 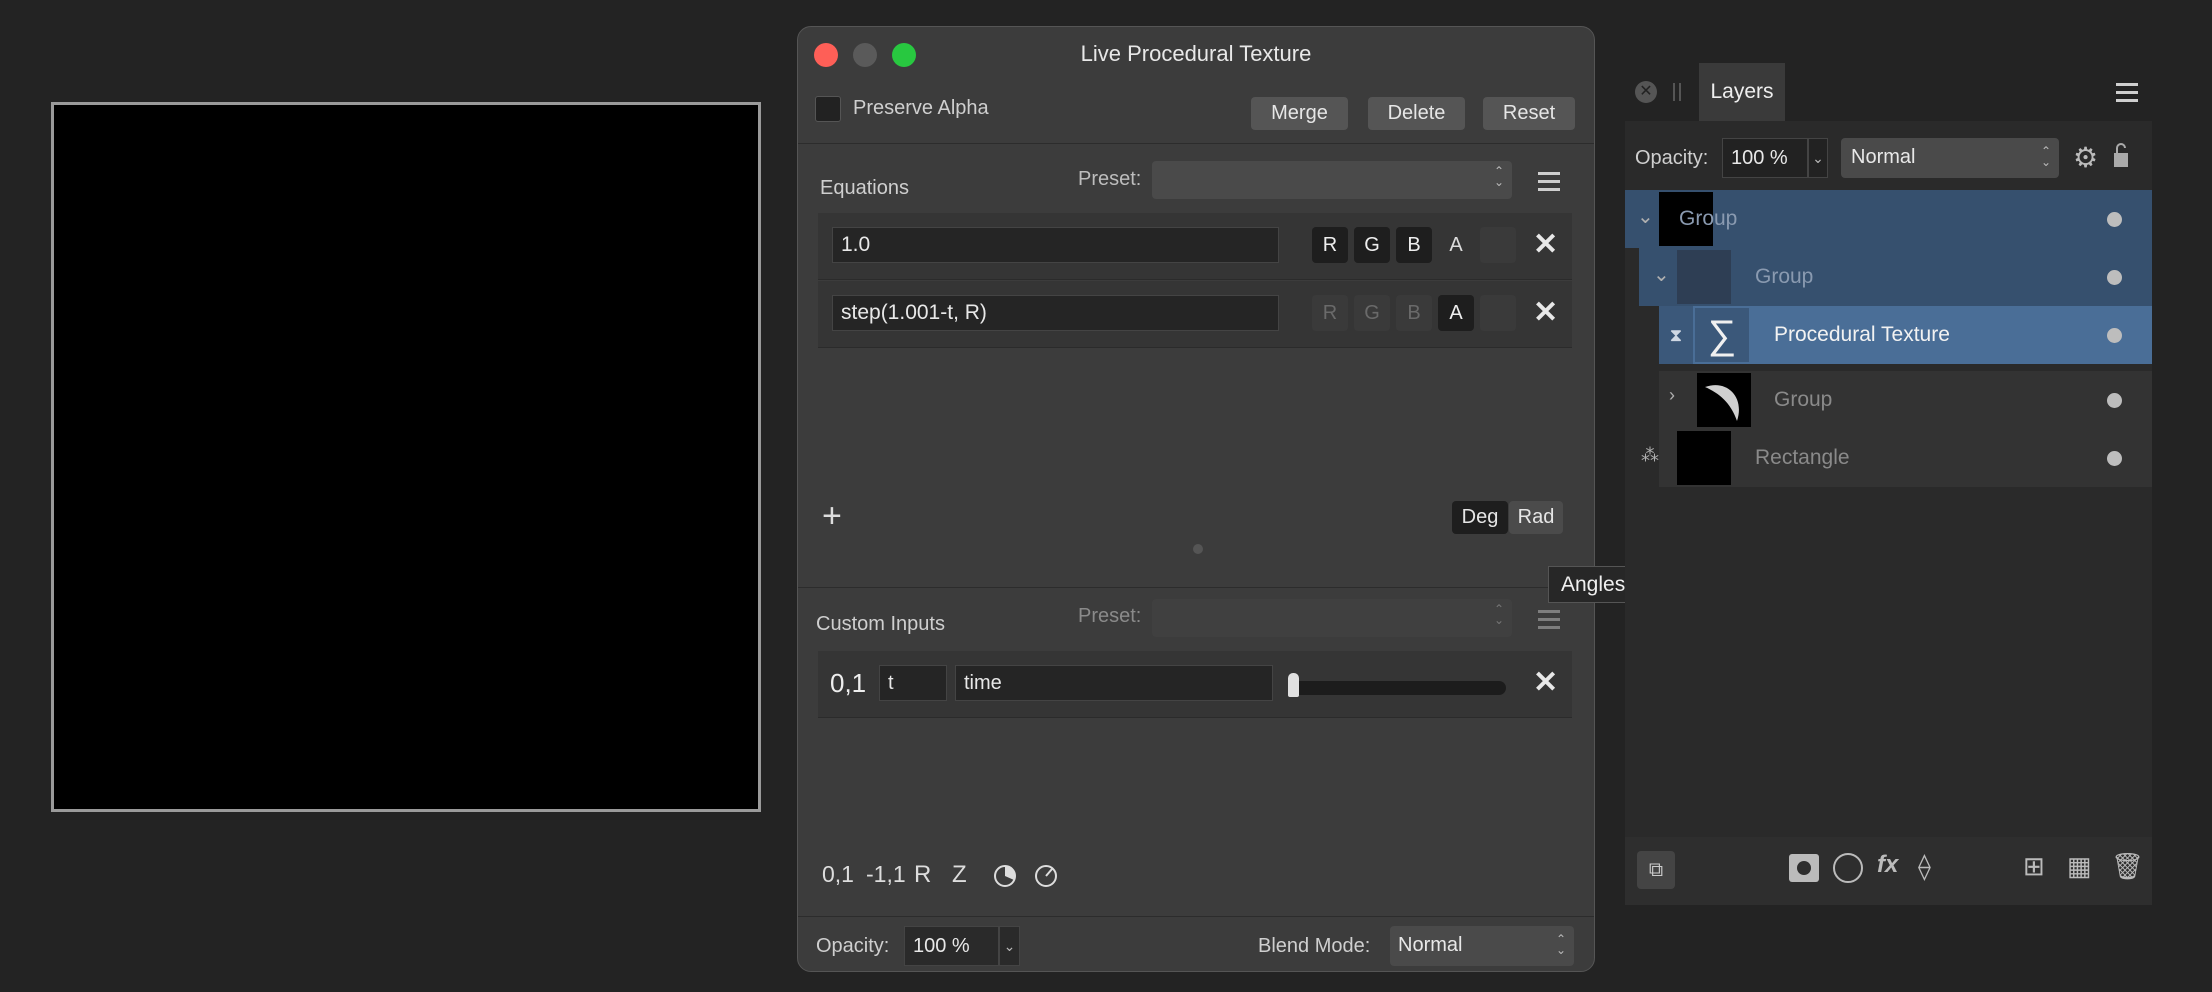 What do you see at coordinates (1536, 517) in the screenshot?
I see `rad-toggle: Rad` at bounding box center [1536, 517].